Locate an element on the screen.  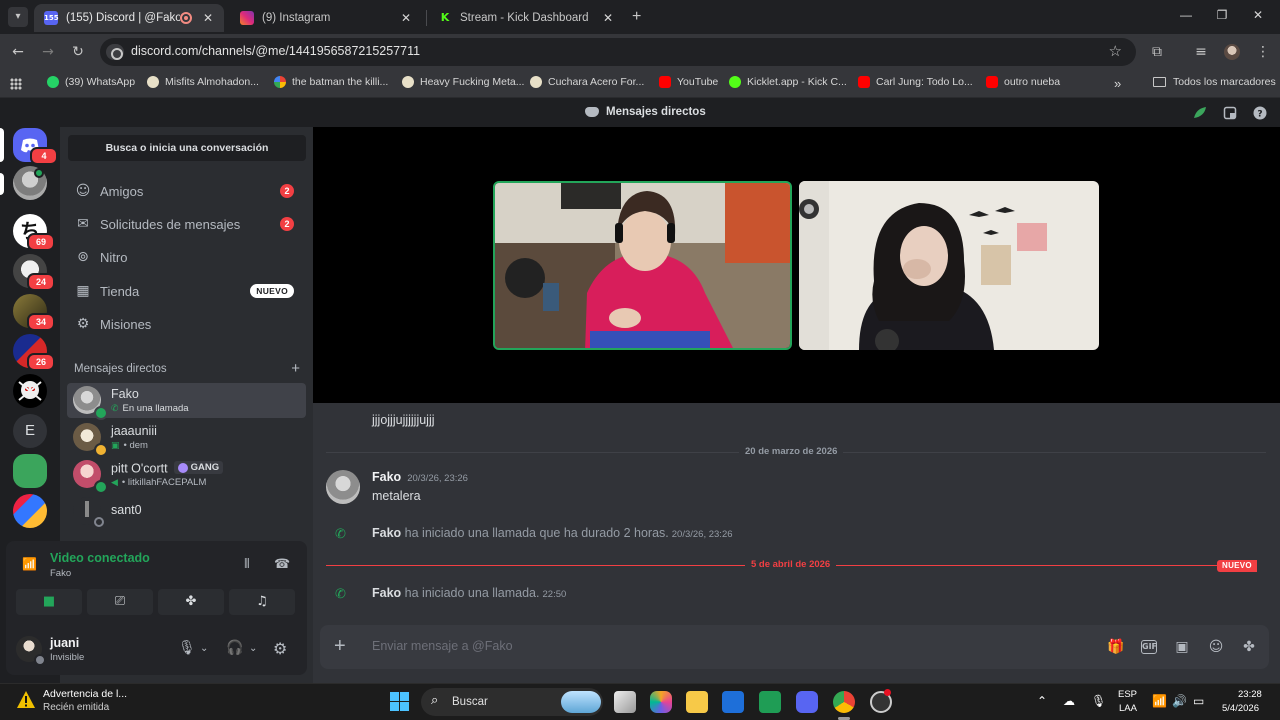
message-composer: + Enviar mensaje a @Fako 🎁 GIF ▣ ☺ ✤ is located at coordinates (794, 647).